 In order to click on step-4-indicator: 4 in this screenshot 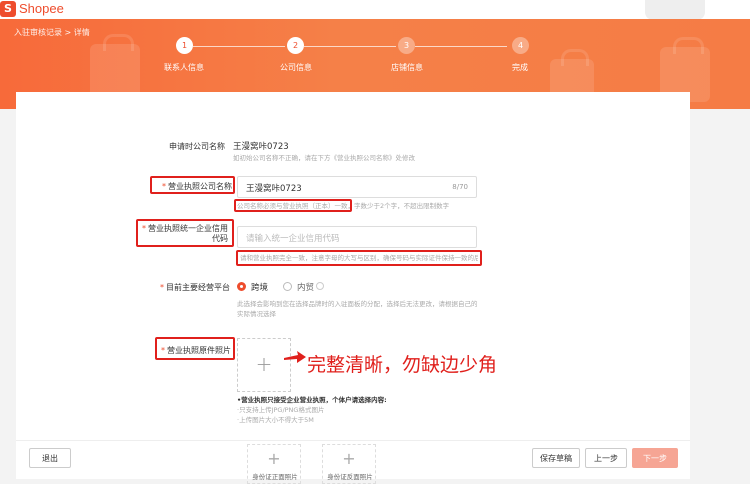, I will do `click(520, 45)`.